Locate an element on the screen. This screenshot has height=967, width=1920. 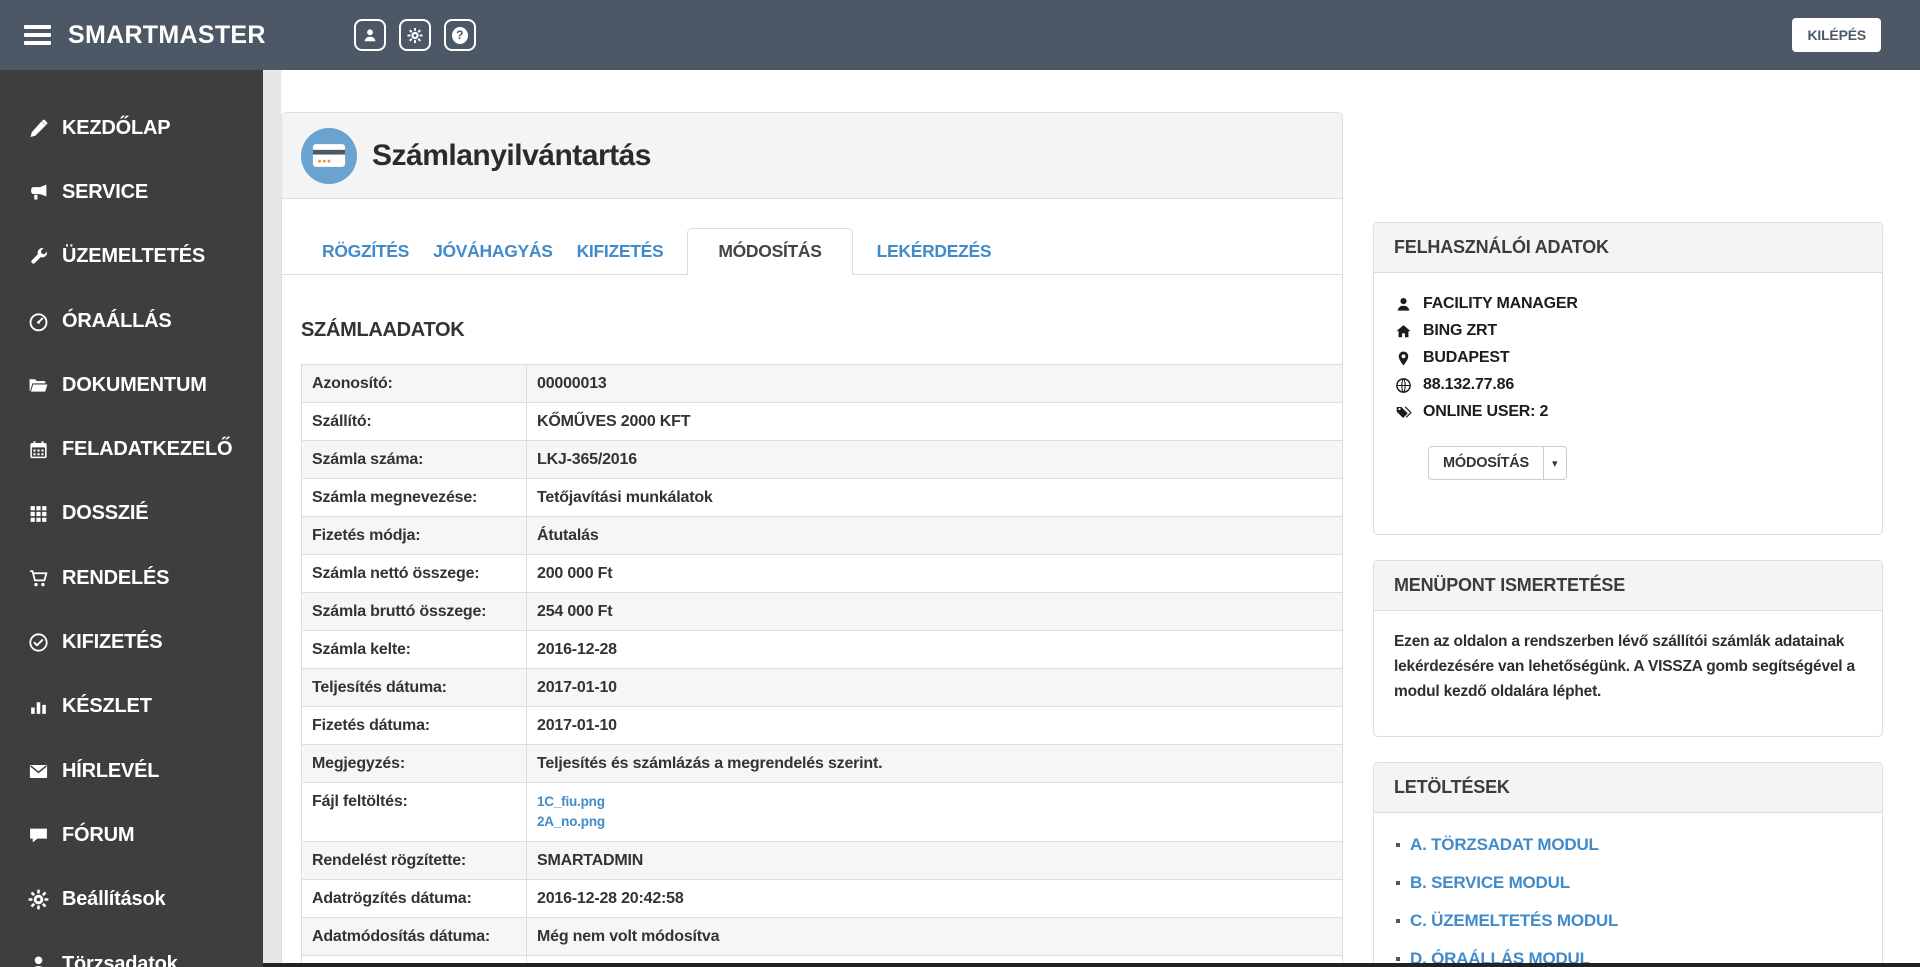
table-row-file-upload: Fájl feltöltés: 1C_fiu.png 2A_no.png is located at coordinates (822, 812).